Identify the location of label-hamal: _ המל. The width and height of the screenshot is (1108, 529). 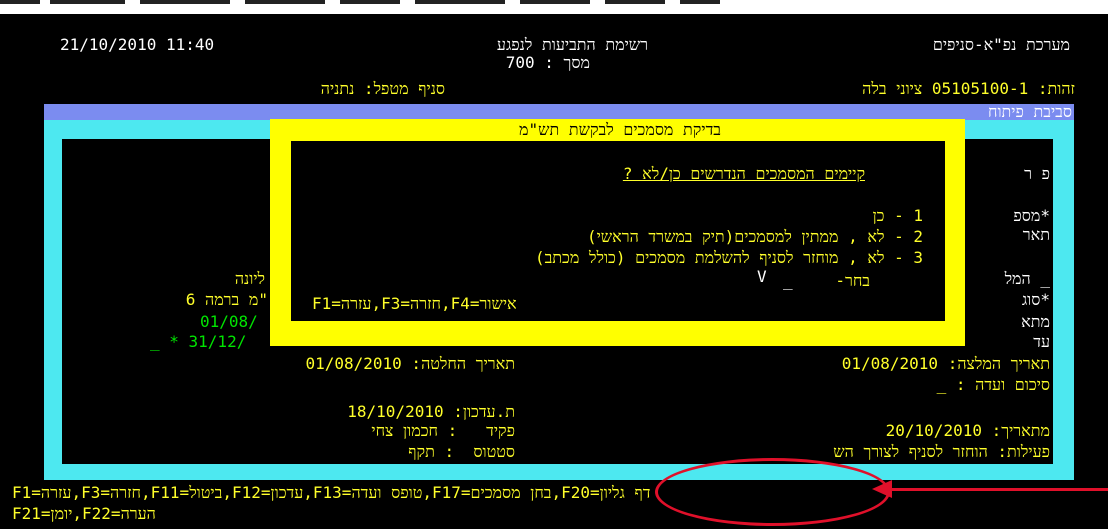
(1027, 278).